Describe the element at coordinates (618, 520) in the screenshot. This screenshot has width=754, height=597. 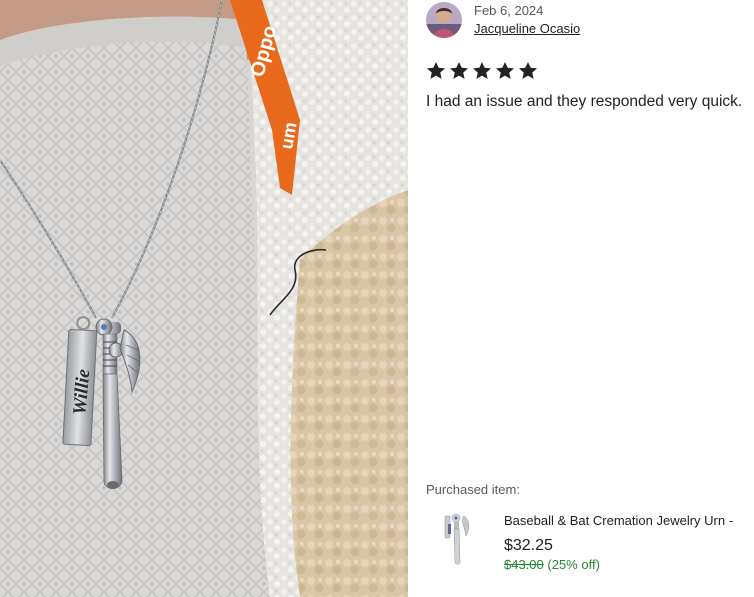
I see `purchased-item-title: Baseball & Bat Cremation Jewelry Urn -` at that location.